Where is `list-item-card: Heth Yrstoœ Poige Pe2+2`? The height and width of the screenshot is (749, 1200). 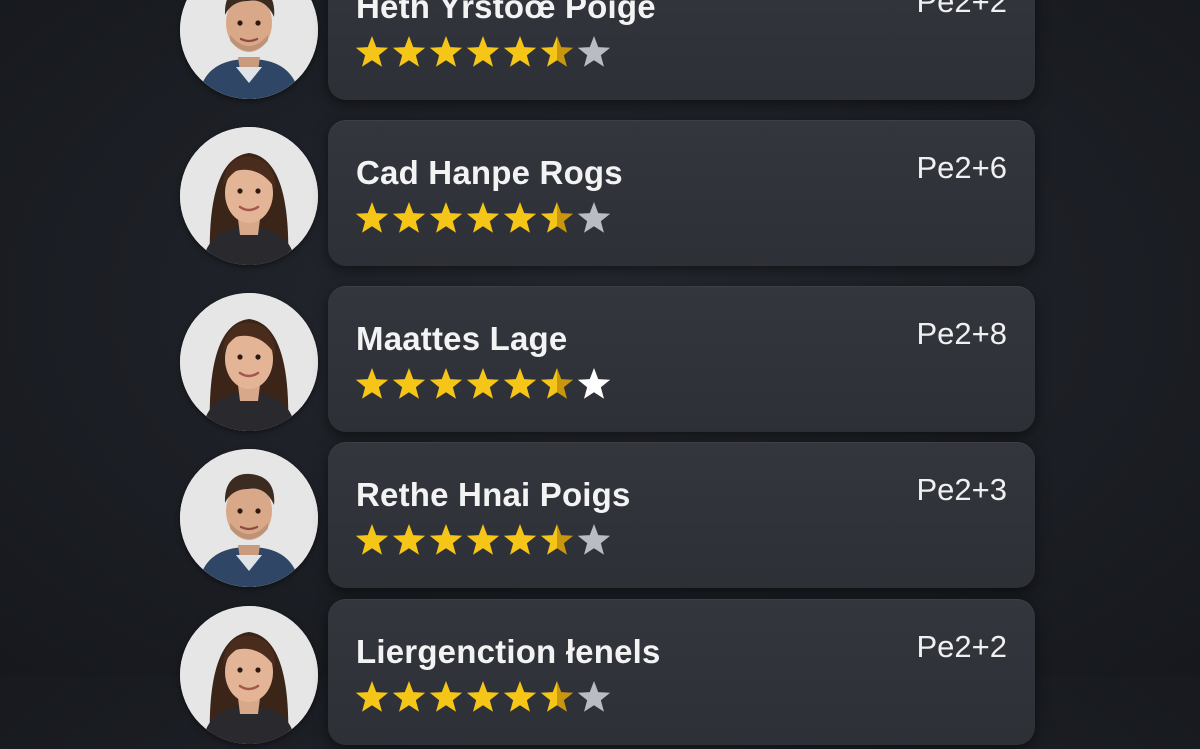 list-item-card: Heth Yrstoœ Poige Pe2+2 is located at coordinates (681, 50).